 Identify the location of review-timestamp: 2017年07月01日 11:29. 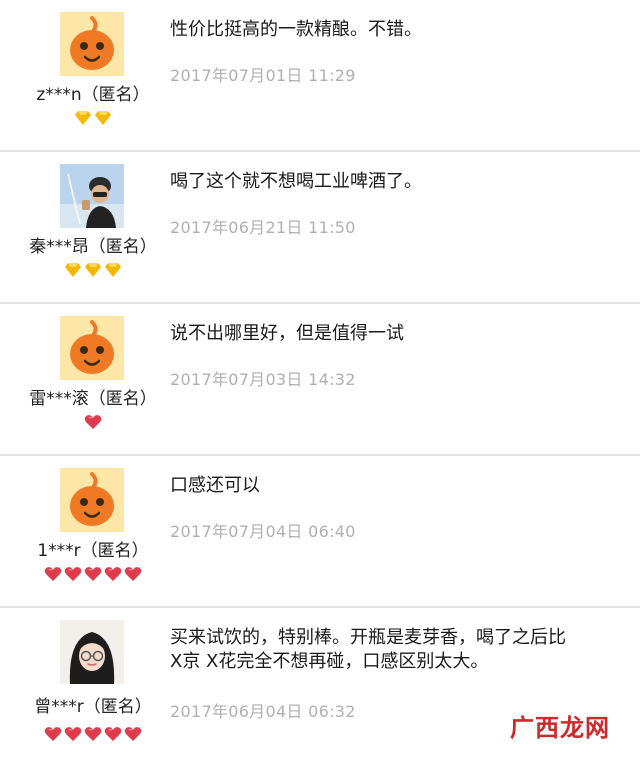
(263, 75).